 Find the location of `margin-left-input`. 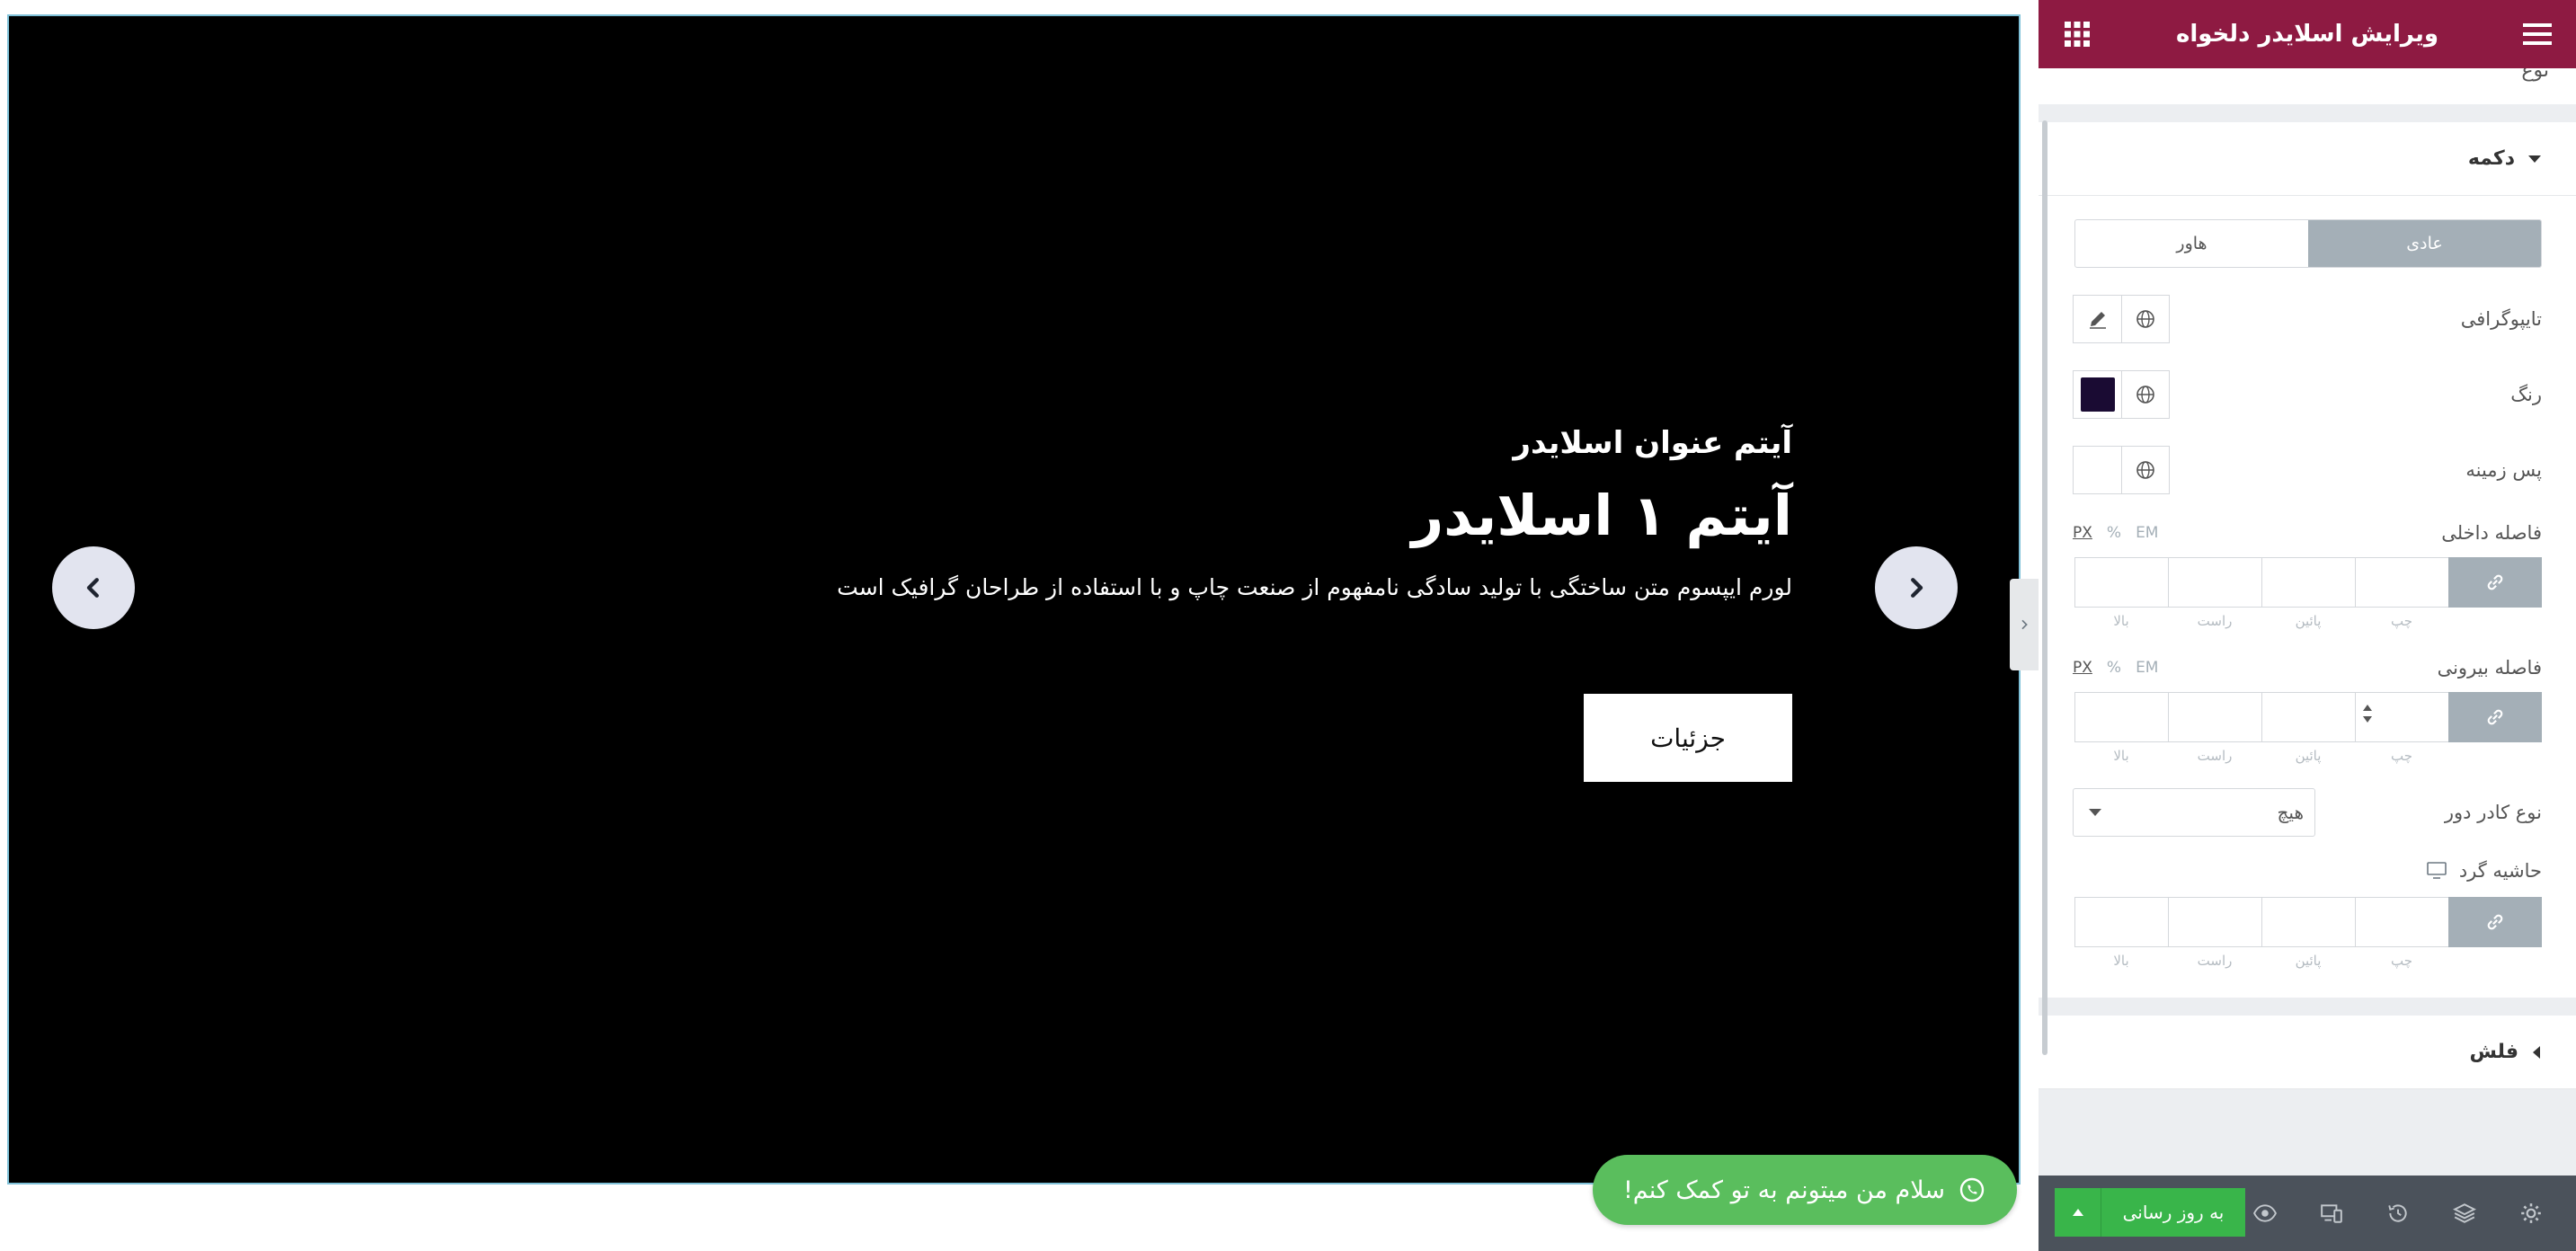

margin-left-input is located at coordinates (2401, 717).